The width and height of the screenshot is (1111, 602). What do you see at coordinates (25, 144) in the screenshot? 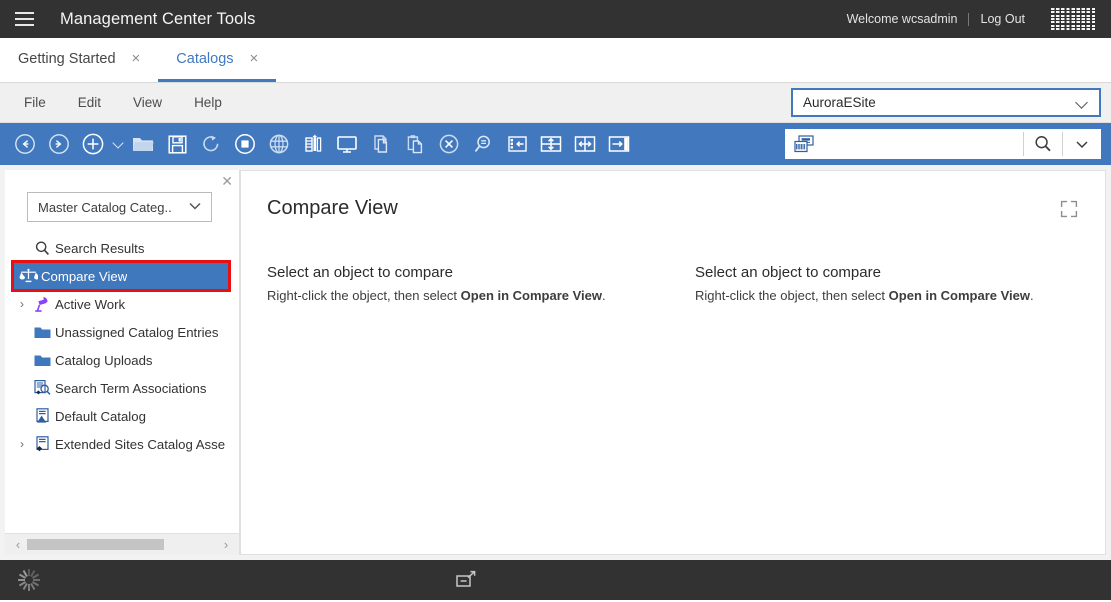
I see `back-button` at bounding box center [25, 144].